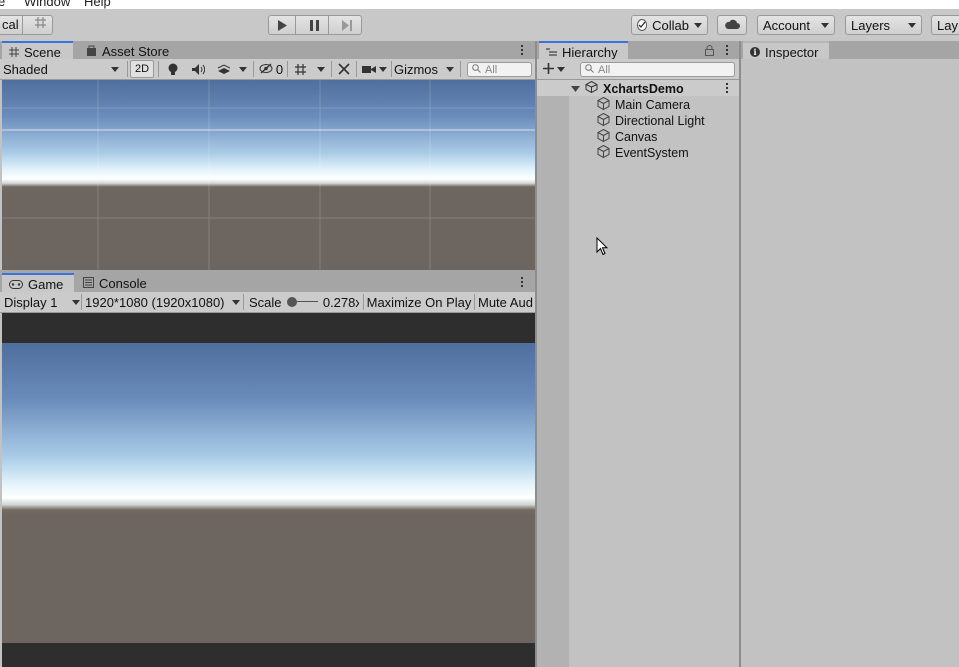 This screenshot has width=959, height=667. What do you see at coordinates (155, 302) in the screenshot?
I see `resolution-label: 1920*1080 (1920x1080)` at bounding box center [155, 302].